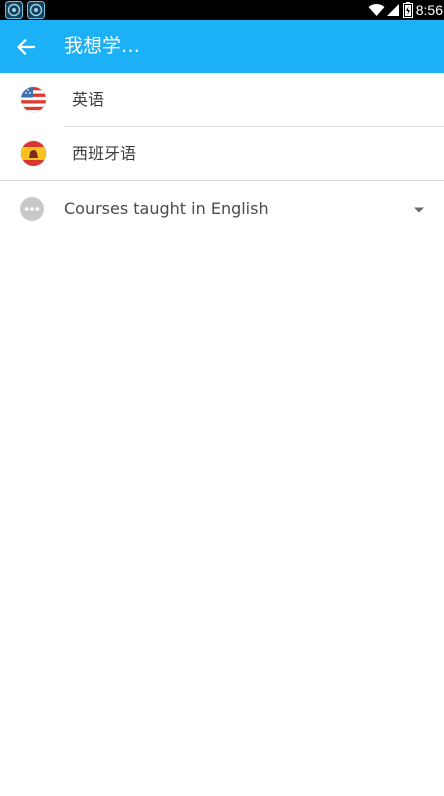  I want to click on chevron-down-icon, so click(419, 210).